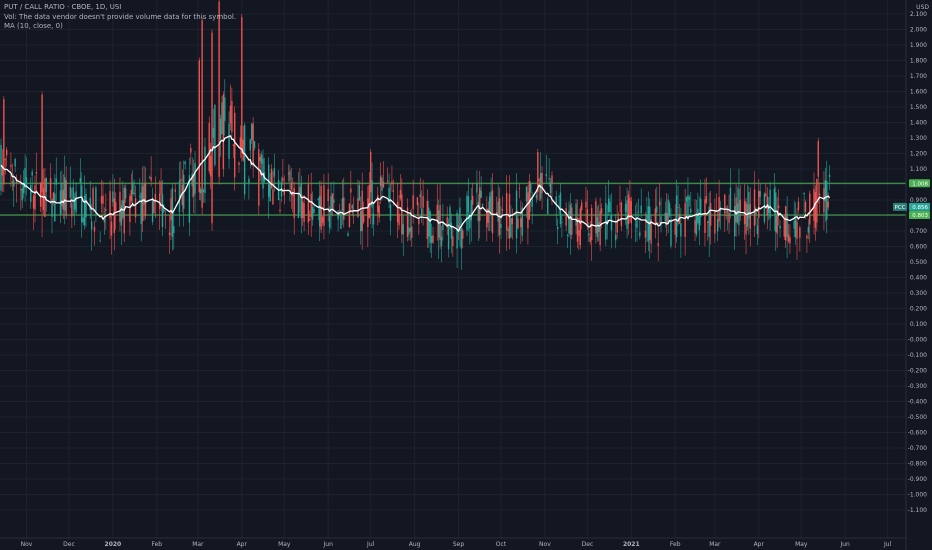 The image size is (932, 550). What do you see at coordinates (918, 324) in the screenshot?
I see `price-tick-label: 0.100` at bounding box center [918, 324].